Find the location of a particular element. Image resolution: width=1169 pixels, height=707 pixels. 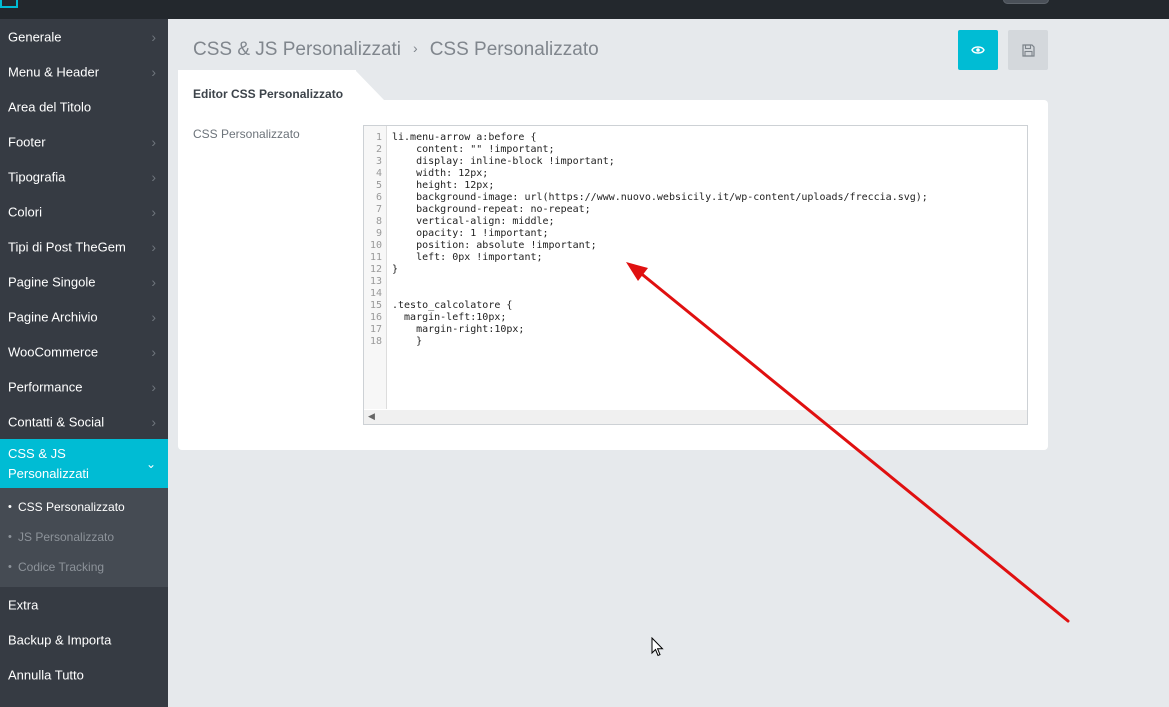

breadcrumb-section: CSS & JS Personalizzati is located at coordinates (297, 49).